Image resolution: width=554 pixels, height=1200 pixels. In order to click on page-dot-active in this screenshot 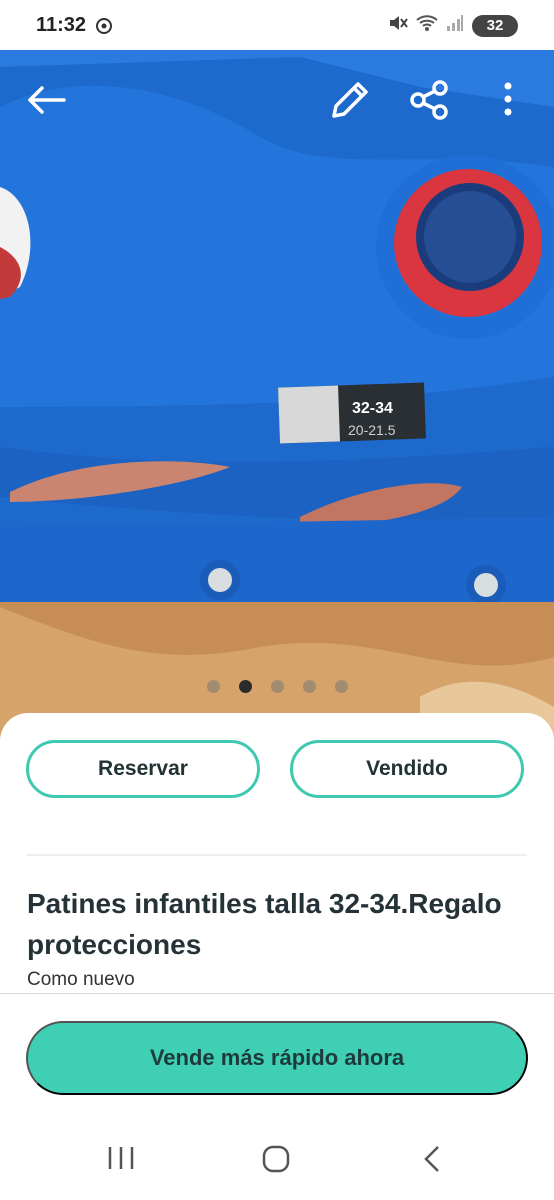, I will do `click(245, 686)`.